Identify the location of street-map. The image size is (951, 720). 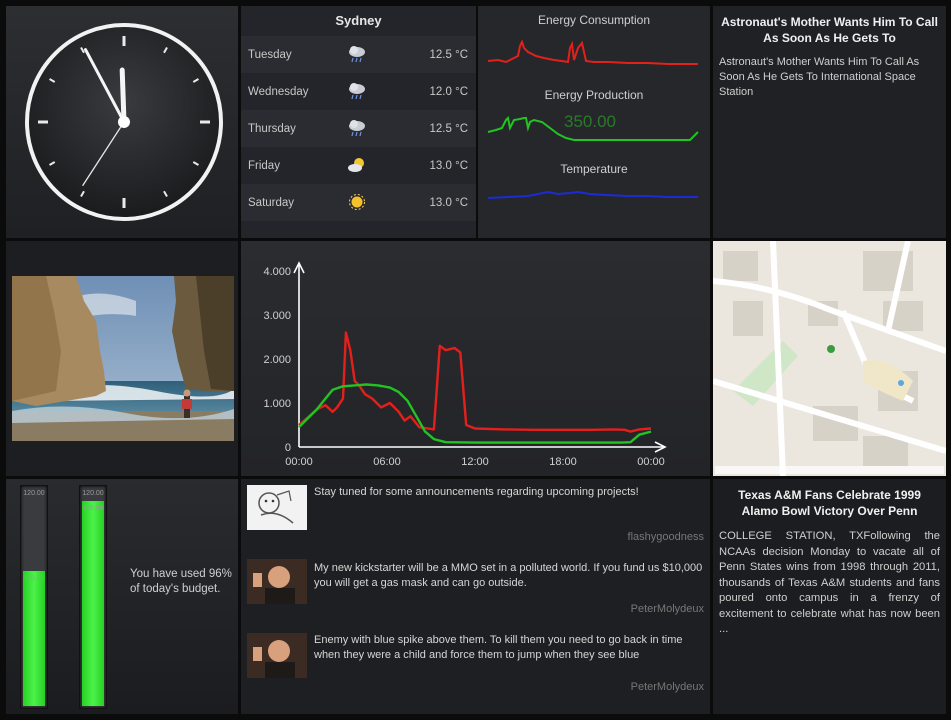
(829, 358).